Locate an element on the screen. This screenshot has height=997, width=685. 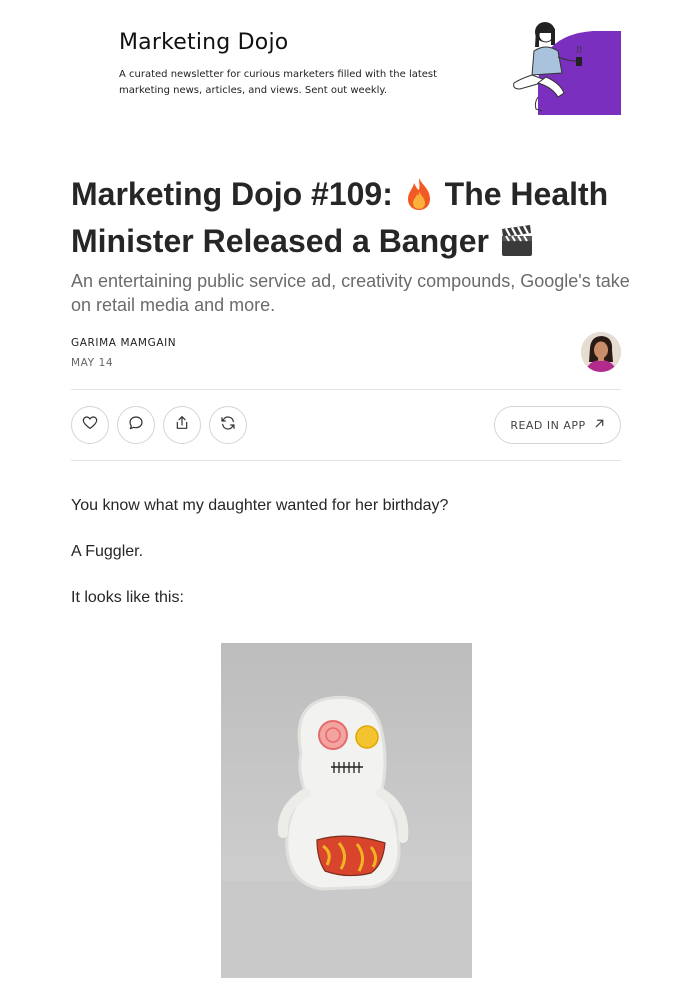
restack-button is located at coordinates (228, 425).